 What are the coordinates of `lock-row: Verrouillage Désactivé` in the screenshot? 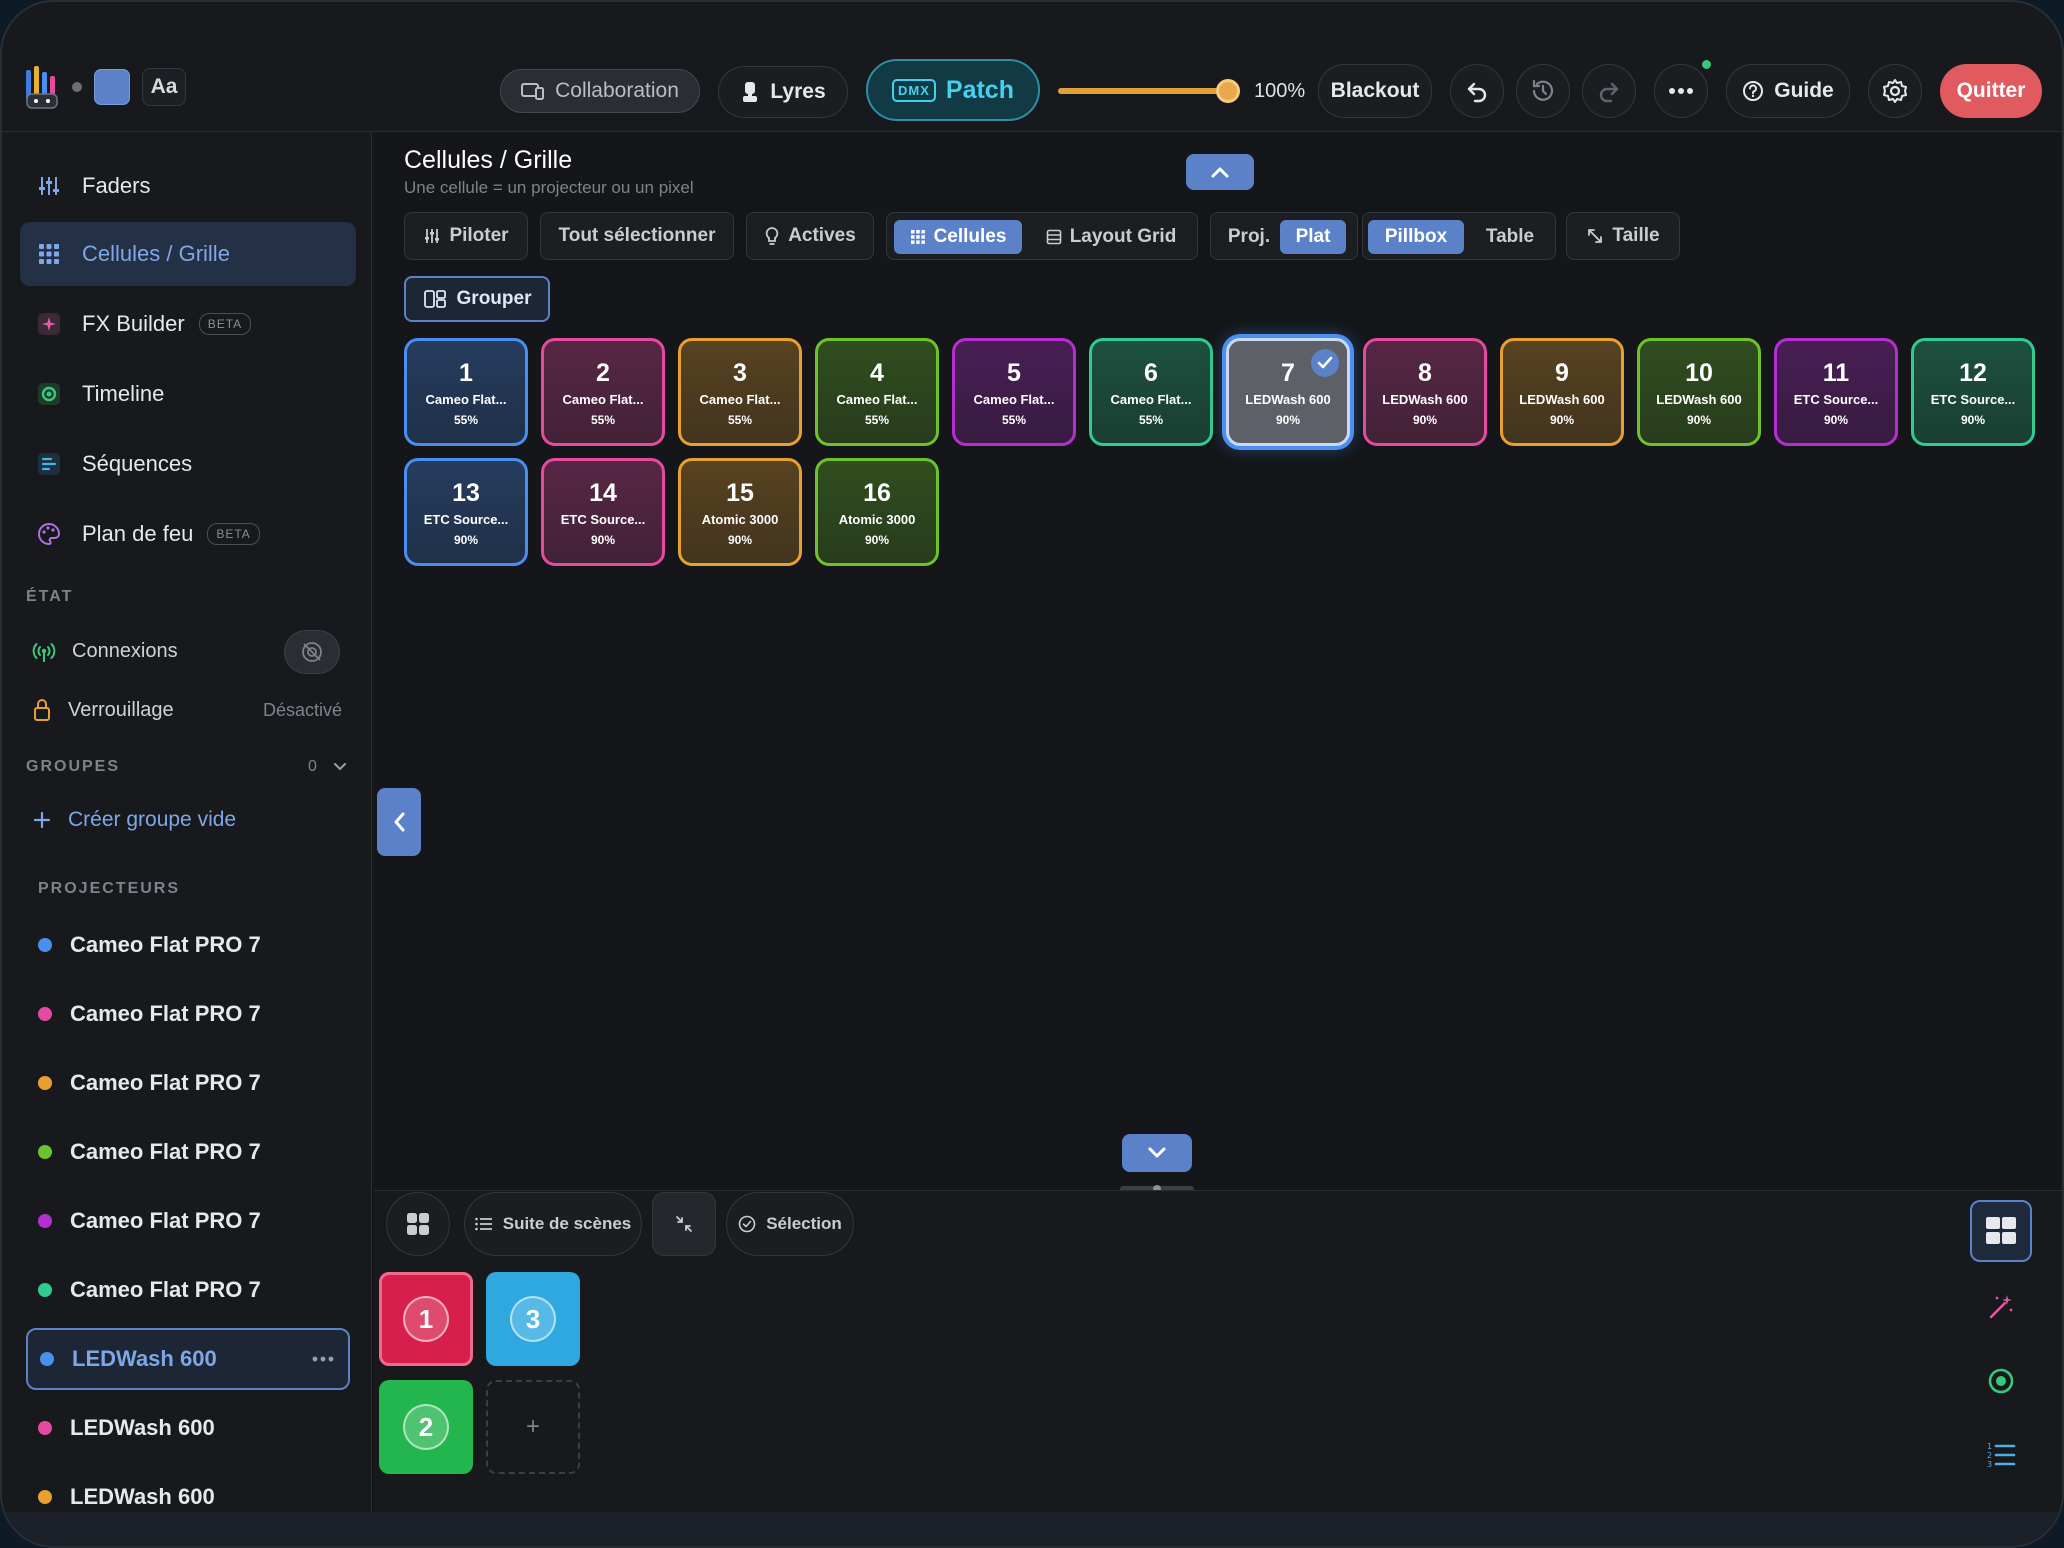 It's located at (187, 710).